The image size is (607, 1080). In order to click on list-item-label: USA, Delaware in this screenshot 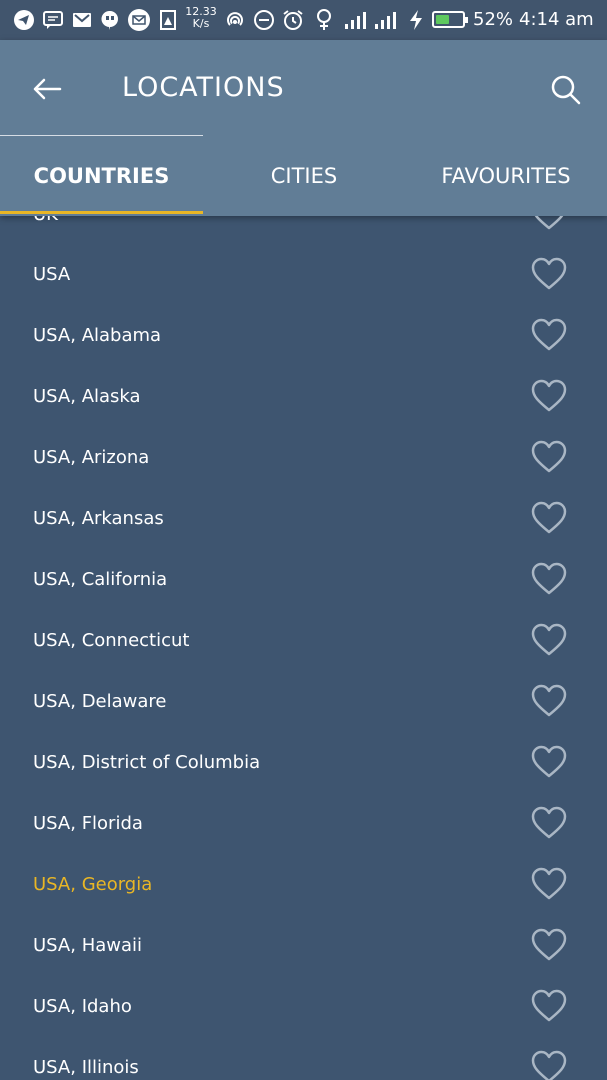, I will do `click(100, 701)`.